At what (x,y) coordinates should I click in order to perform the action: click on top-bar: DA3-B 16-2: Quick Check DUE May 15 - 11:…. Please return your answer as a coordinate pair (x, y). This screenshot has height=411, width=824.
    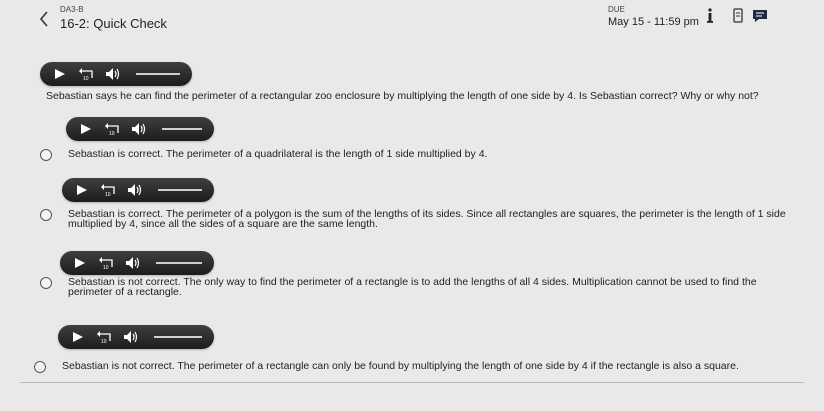
    Looking at the image, I should click on (412, 20).